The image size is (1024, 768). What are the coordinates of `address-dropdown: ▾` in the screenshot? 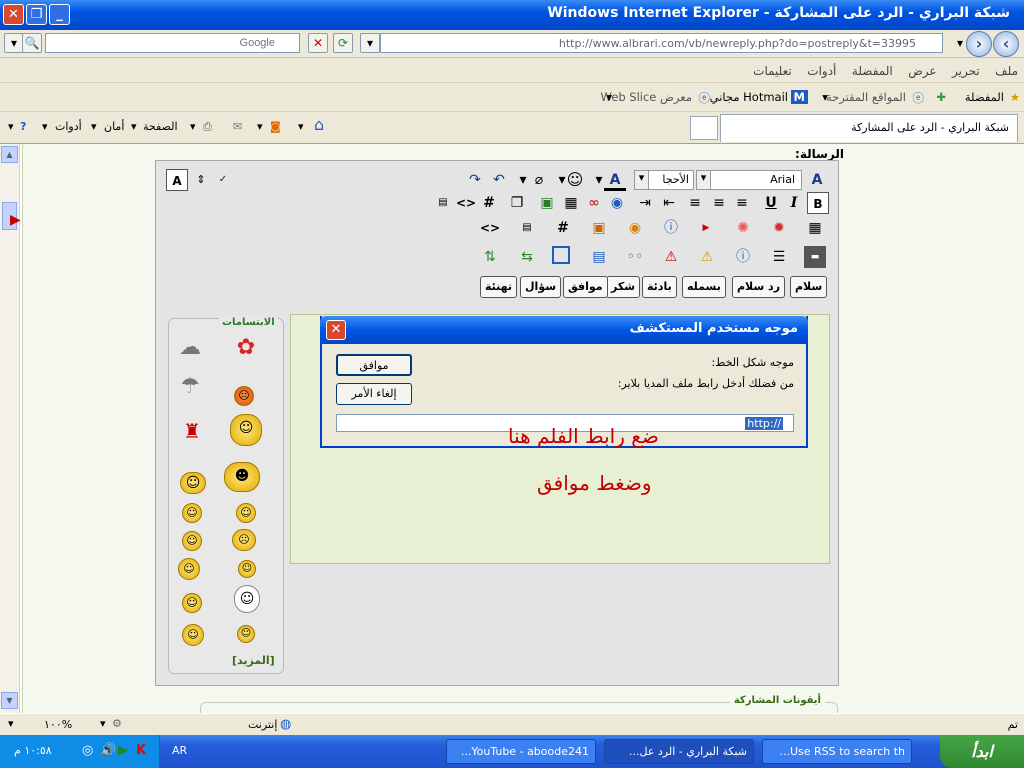 It's located at (370, 43).